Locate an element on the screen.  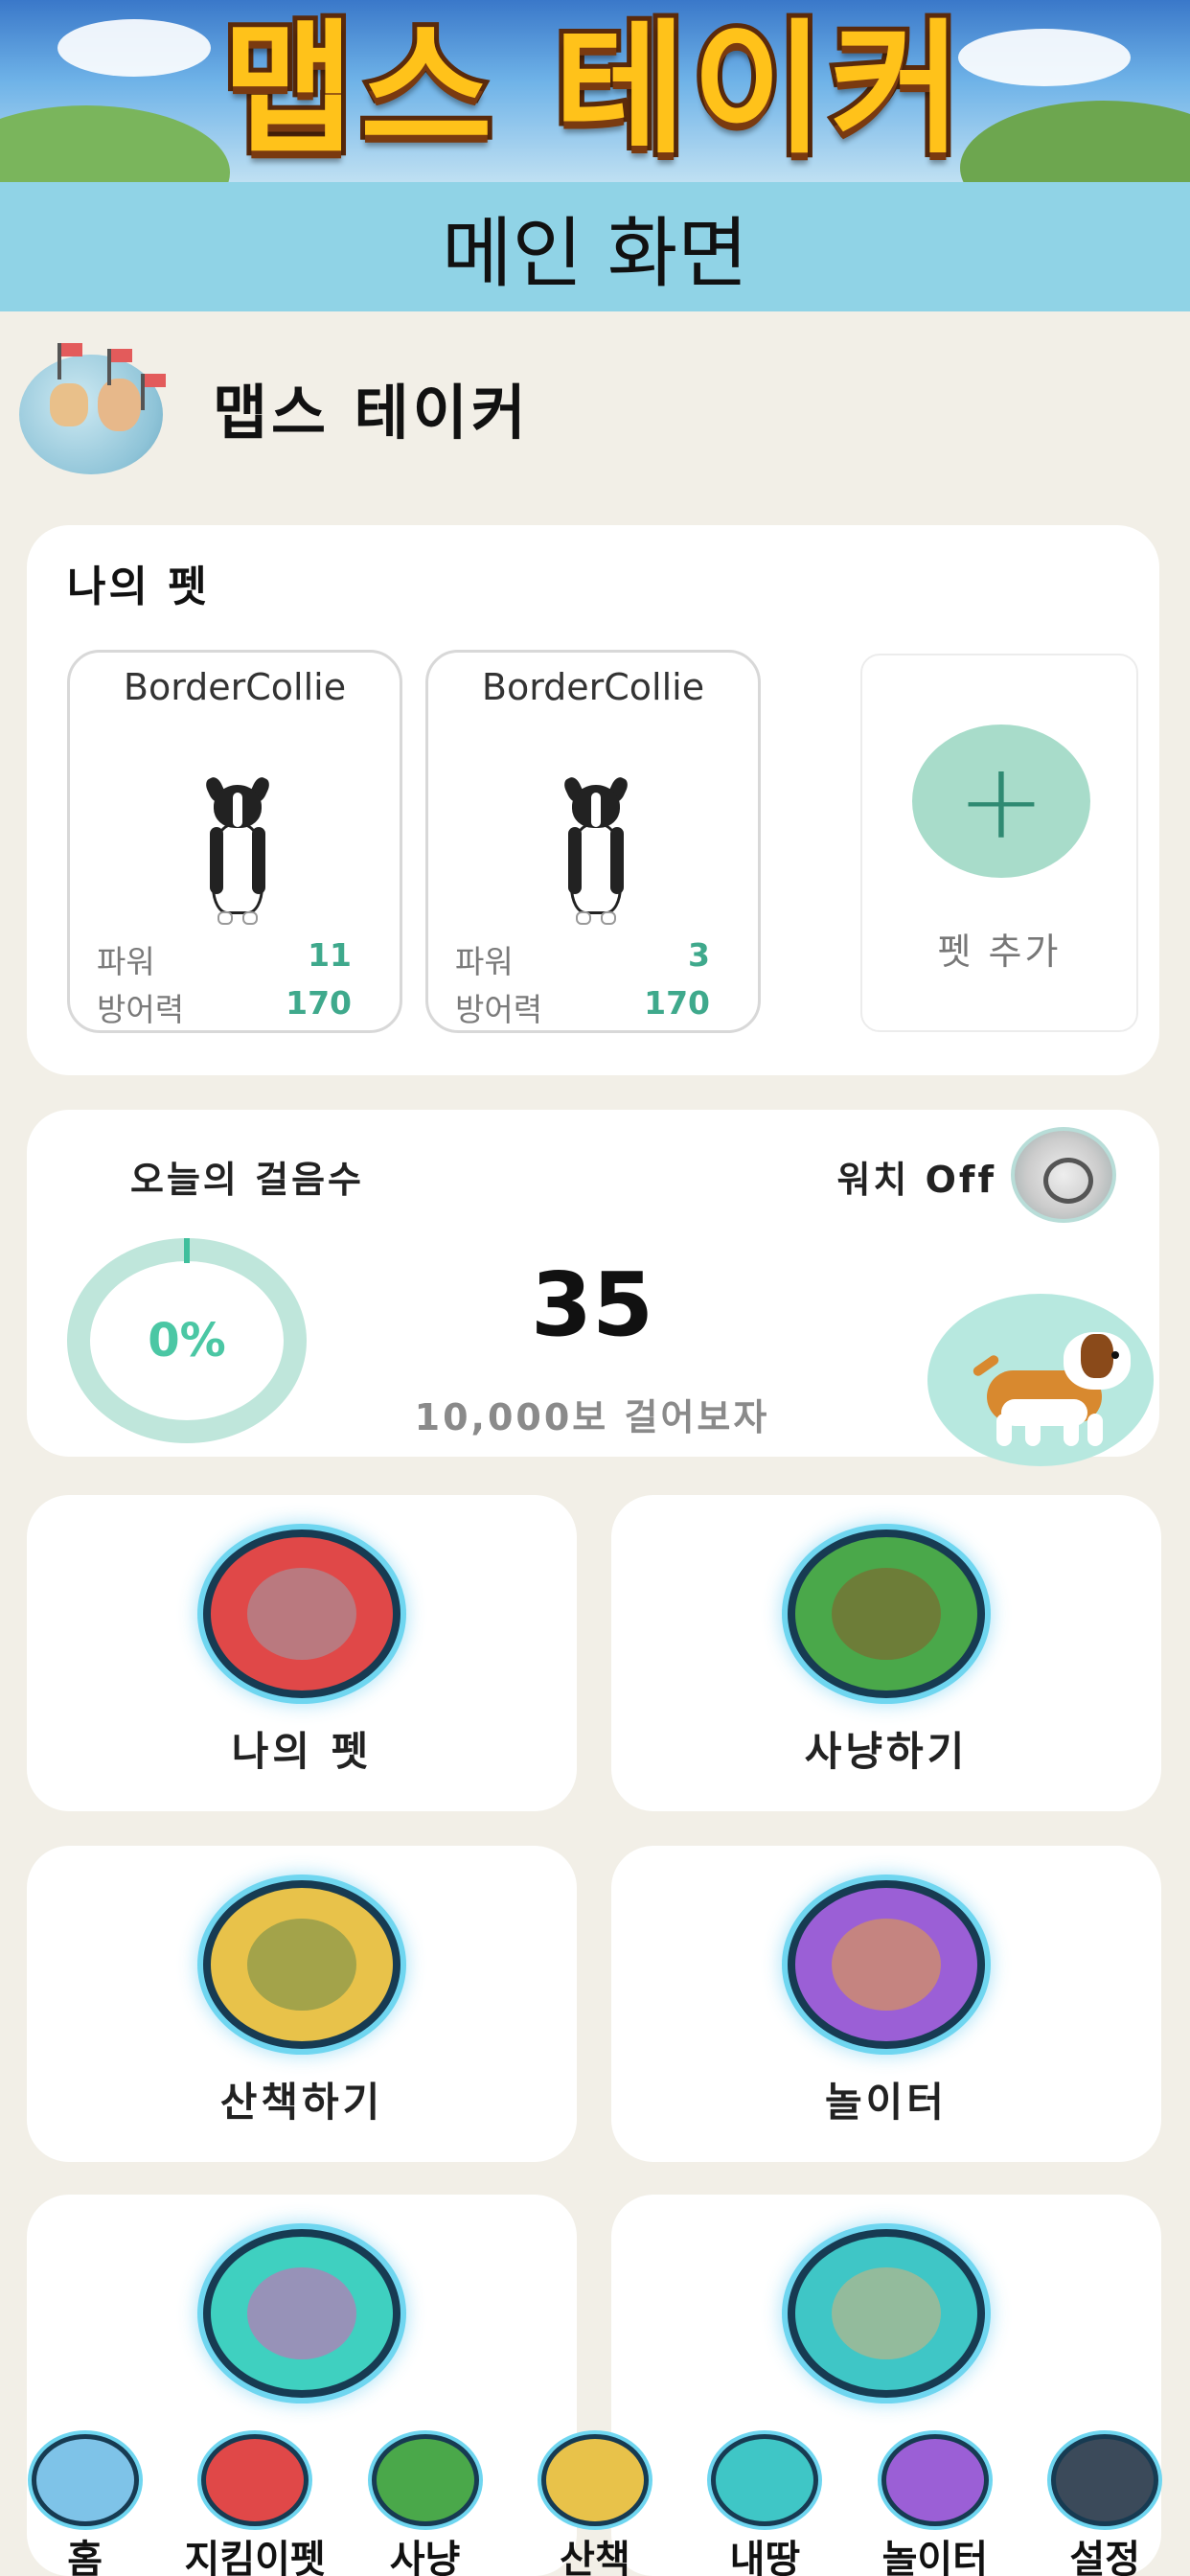
nav-hunt: 사냥 is located at coordinates (426, 2505).